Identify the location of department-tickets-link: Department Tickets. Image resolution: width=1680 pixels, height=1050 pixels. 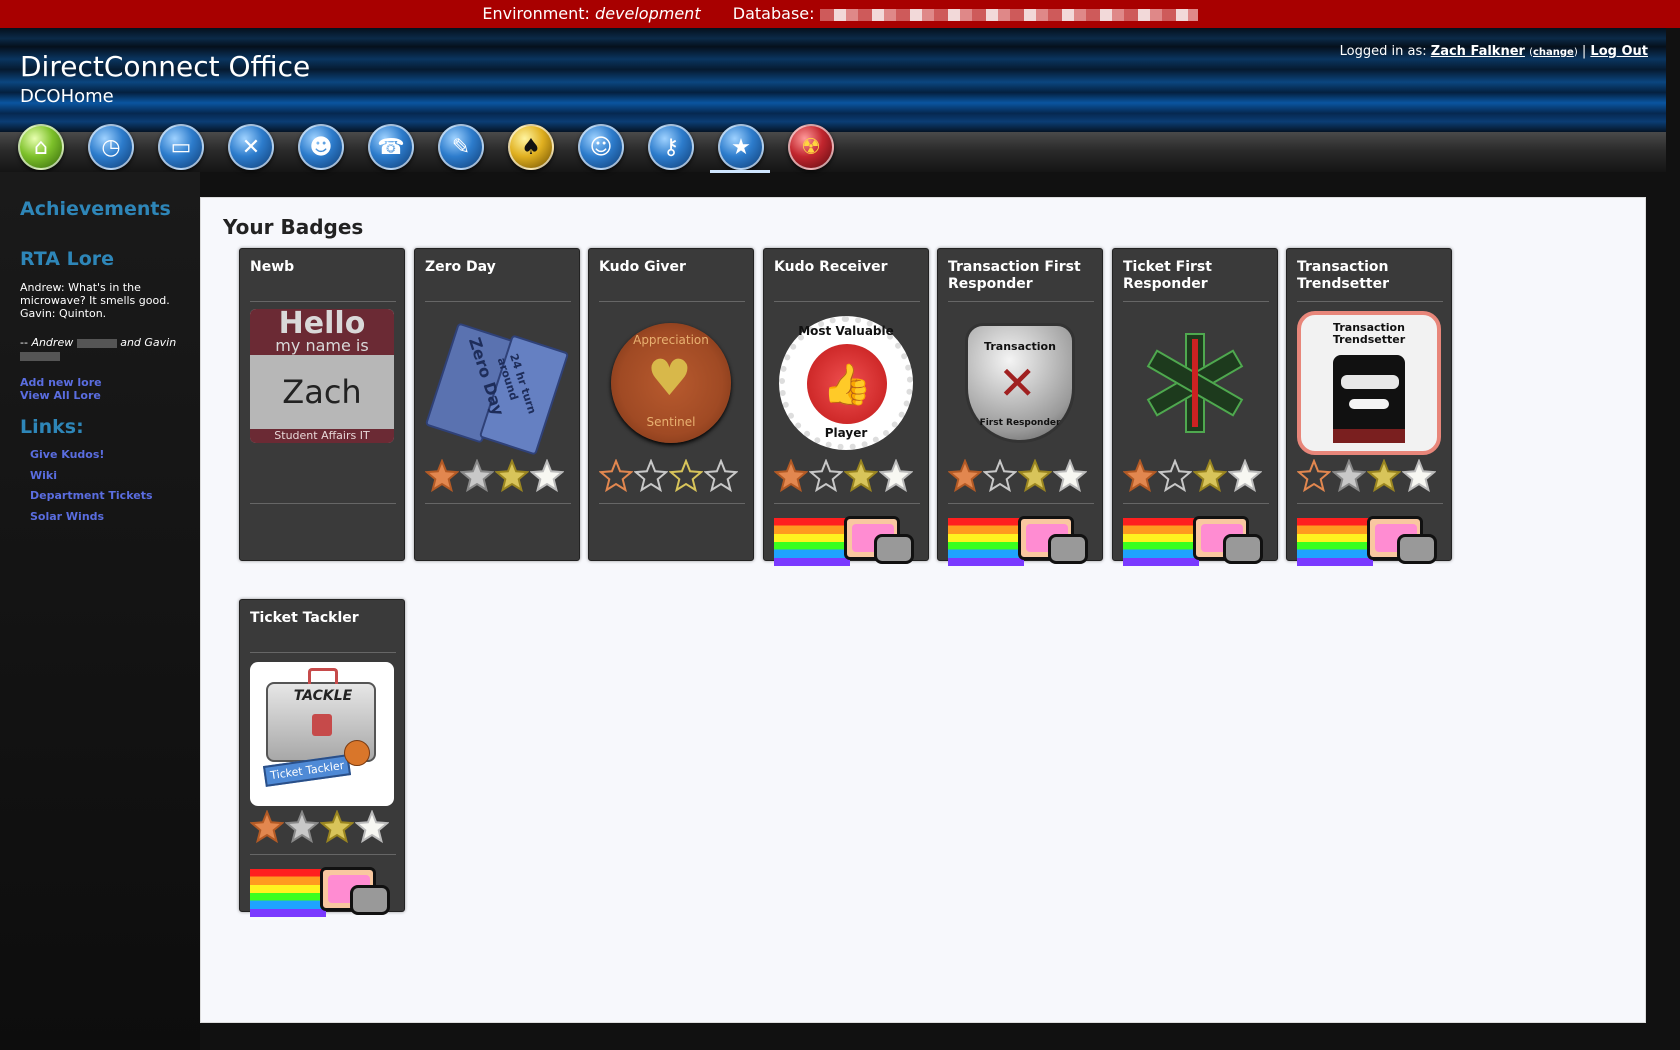
(91, 499).